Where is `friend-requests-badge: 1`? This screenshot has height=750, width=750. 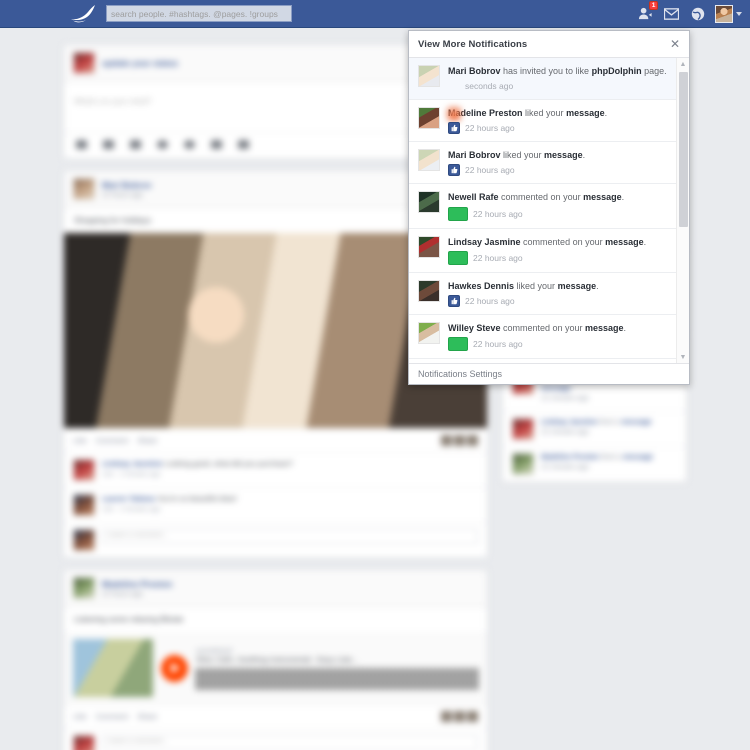 friend-requests-badge: 1 is located at coordinates (653, 5).